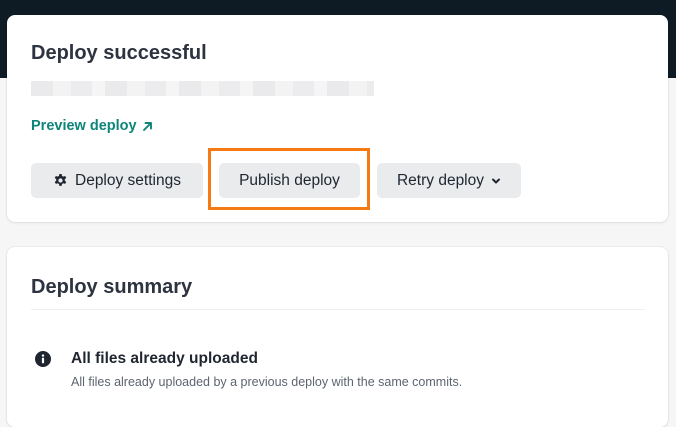  What do you see at coordinates (202, 88) in the screenshot?
I see `redacted-deploy-details` at bounding box center [202, 88].